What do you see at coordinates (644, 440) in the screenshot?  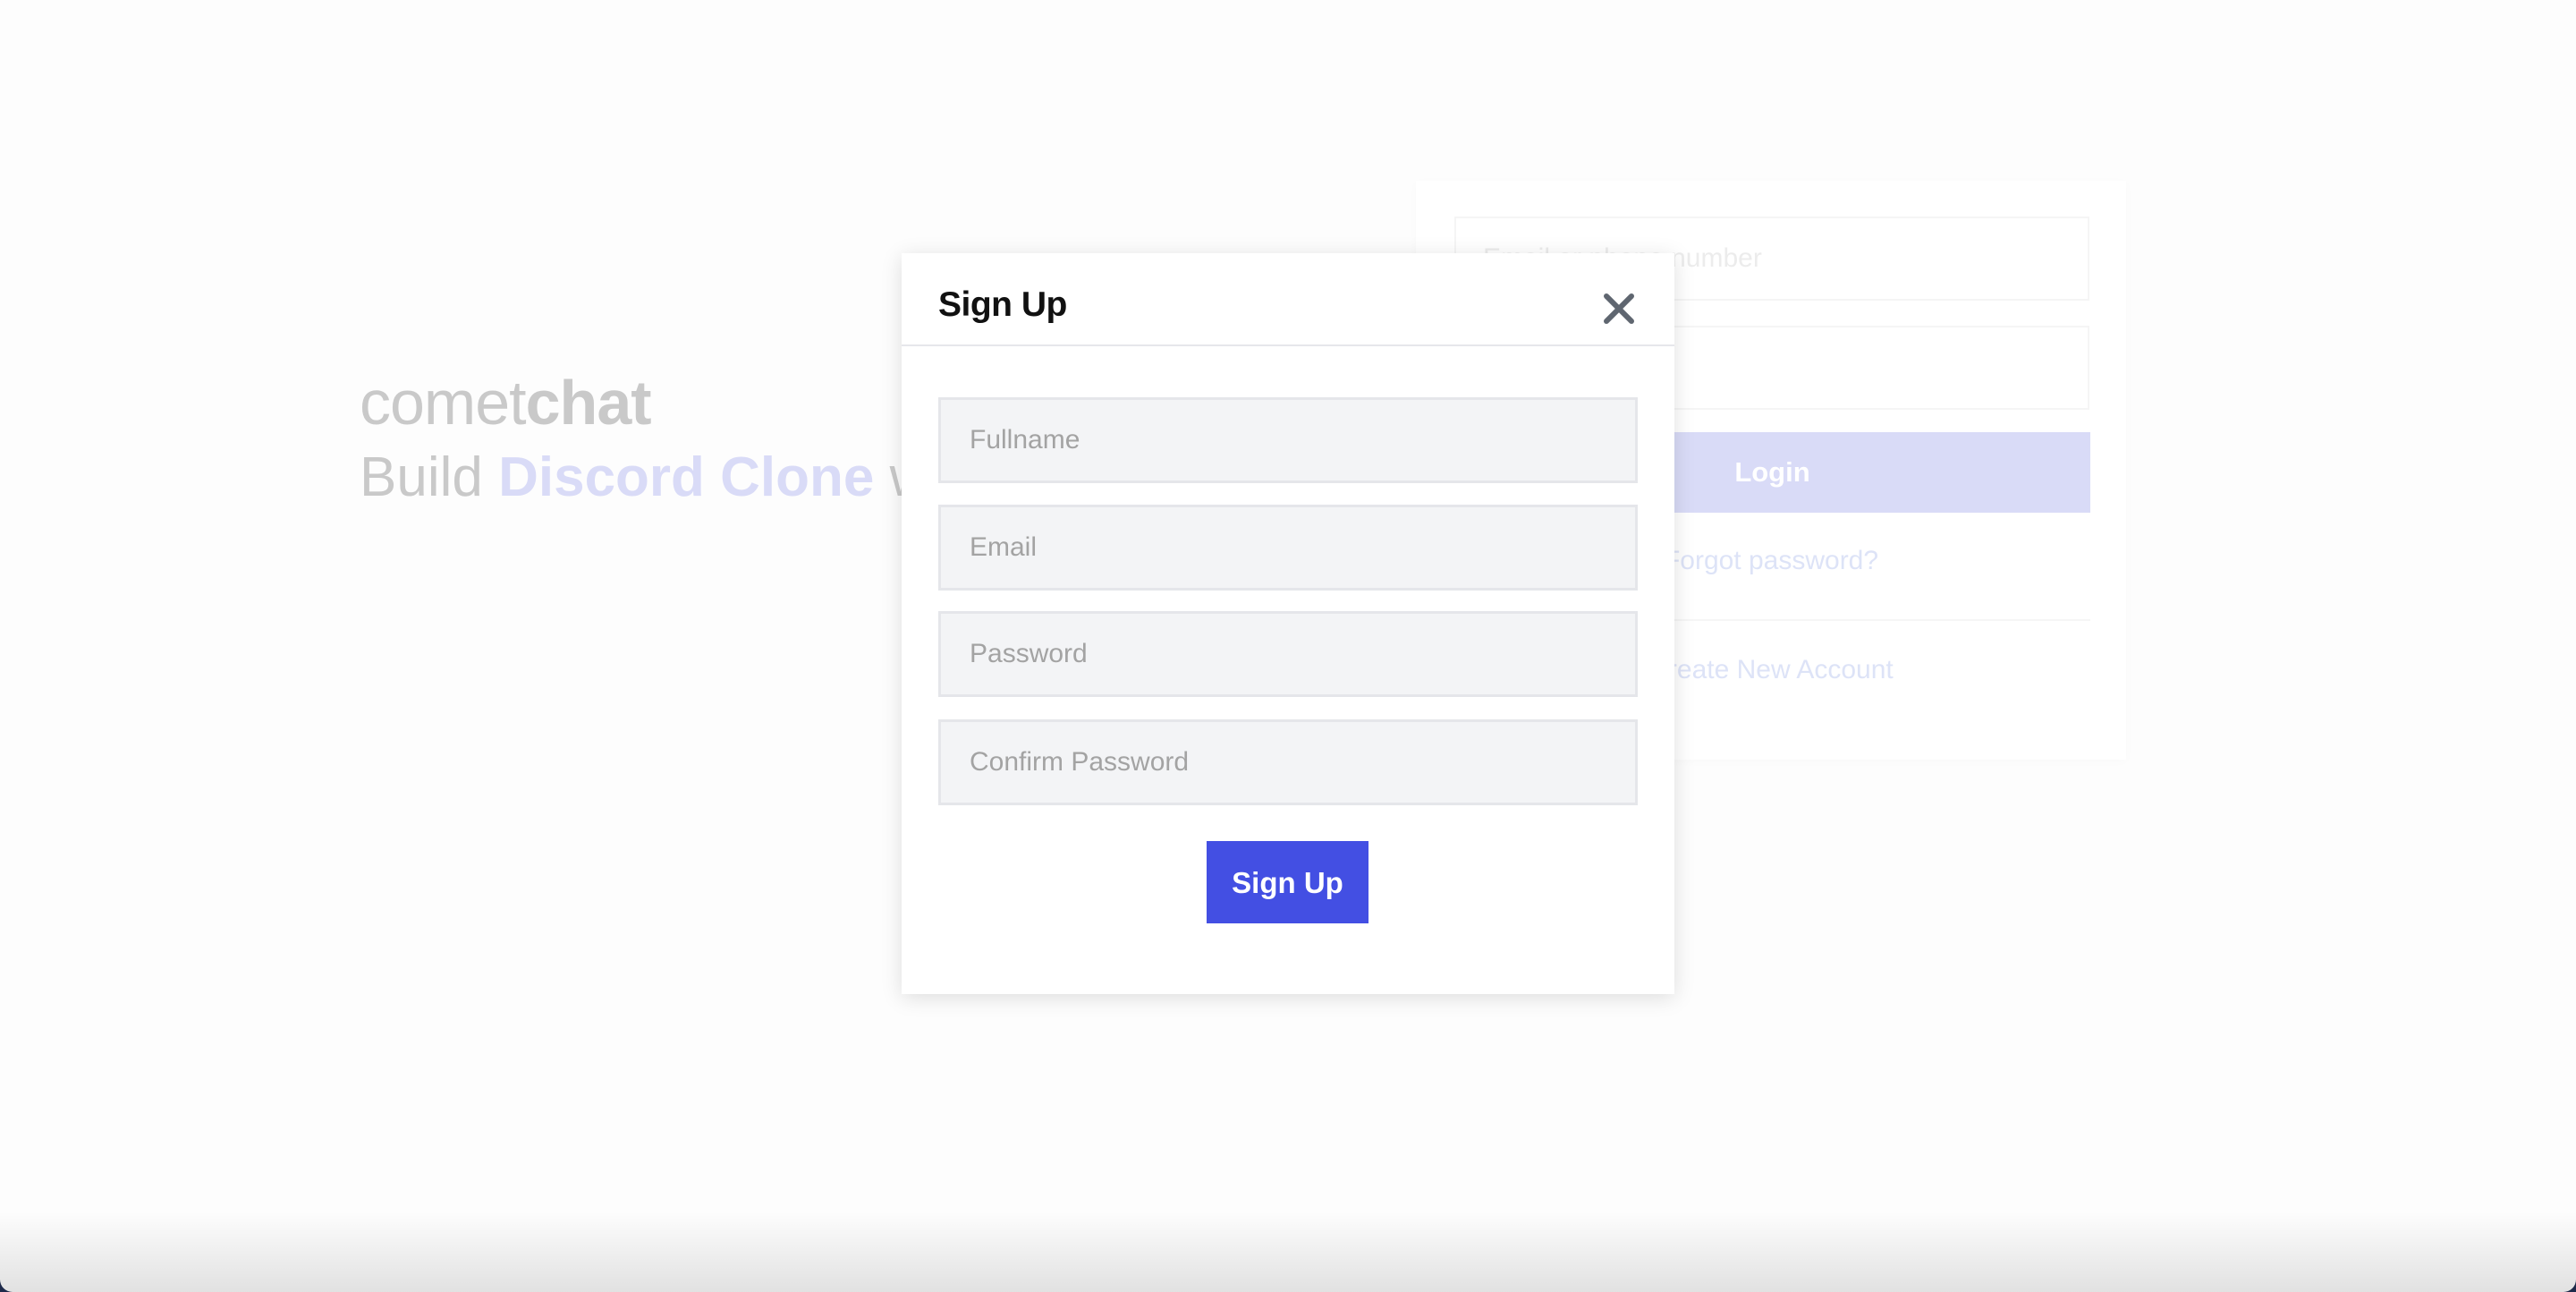 I see `hero: cometchat Build Discord Clone w` at bounding box center [644, 440].